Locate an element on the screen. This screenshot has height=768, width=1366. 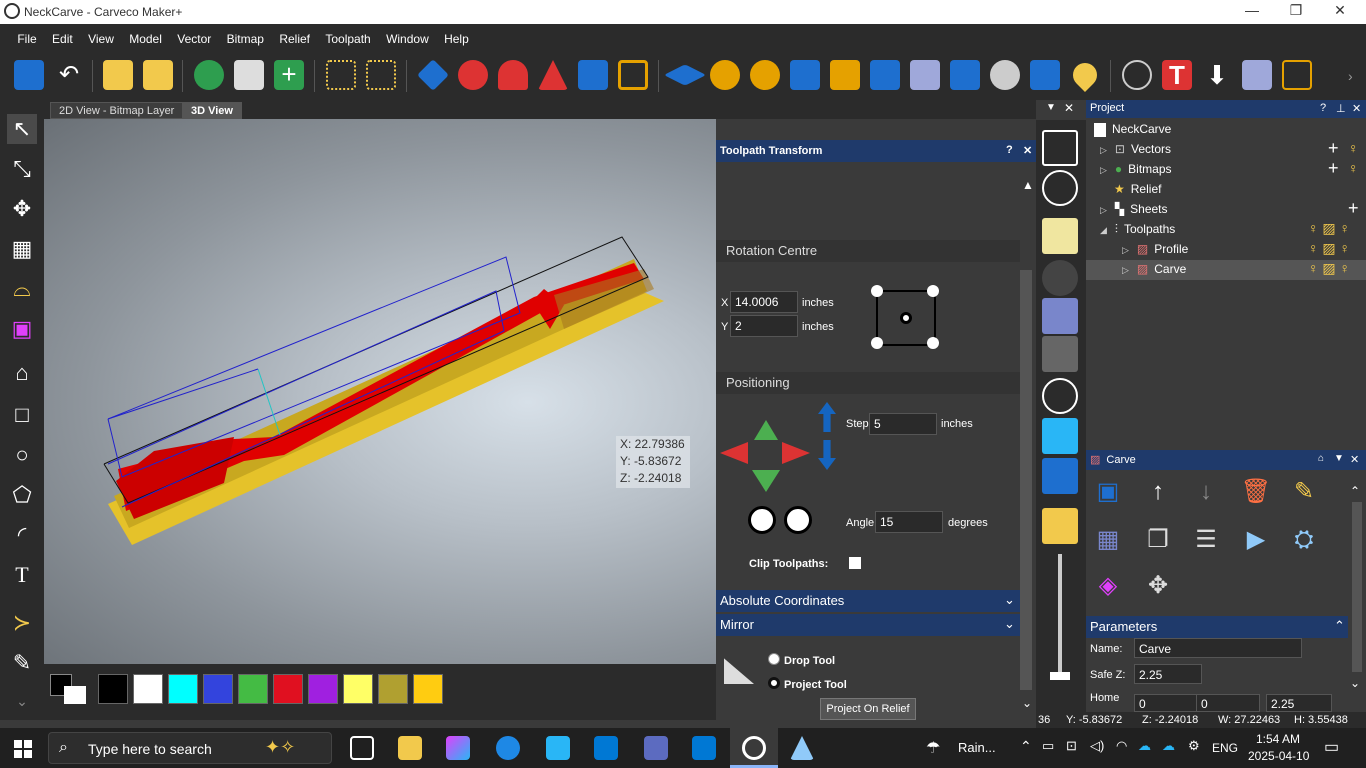
camera-icon: ⊡ is located at coordinates (1071, 746).